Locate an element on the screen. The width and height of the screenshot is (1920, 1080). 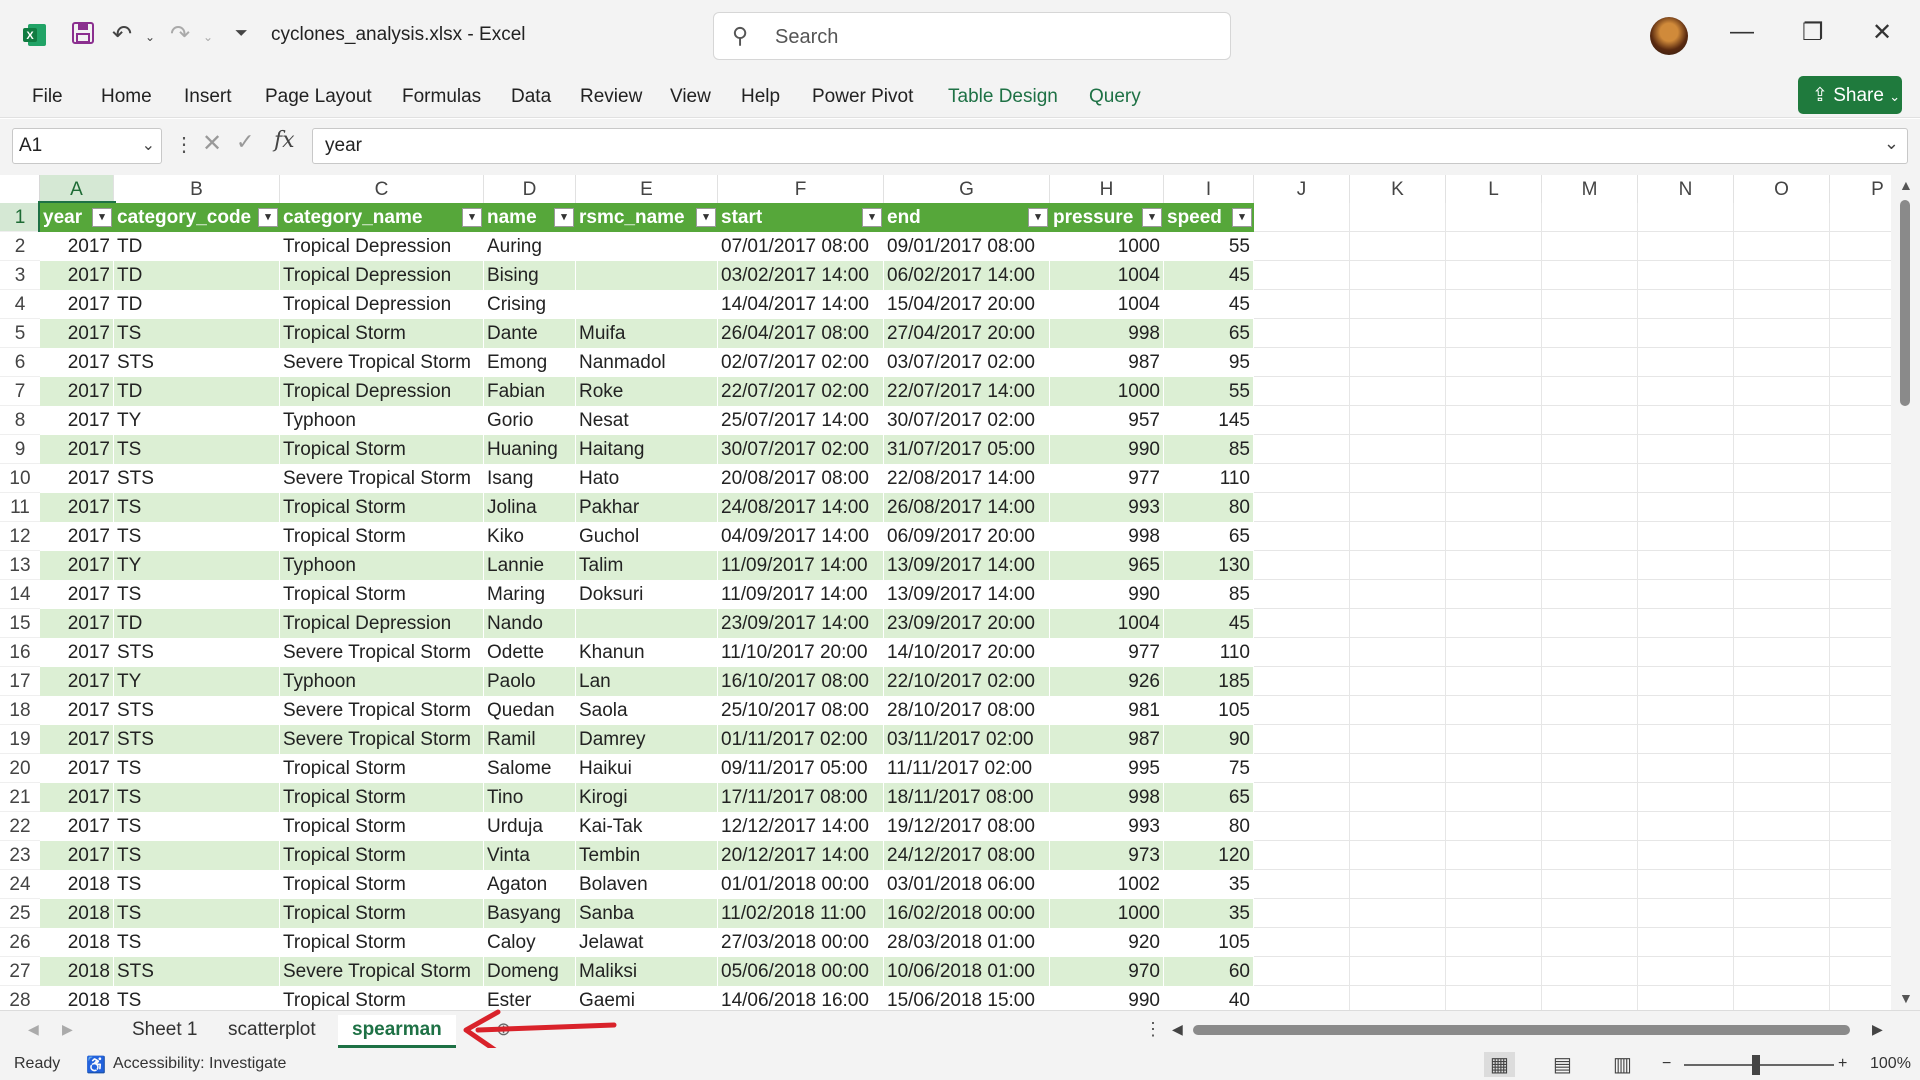
table-cell-pressure: 987 is located at coordinates (1107, 739).